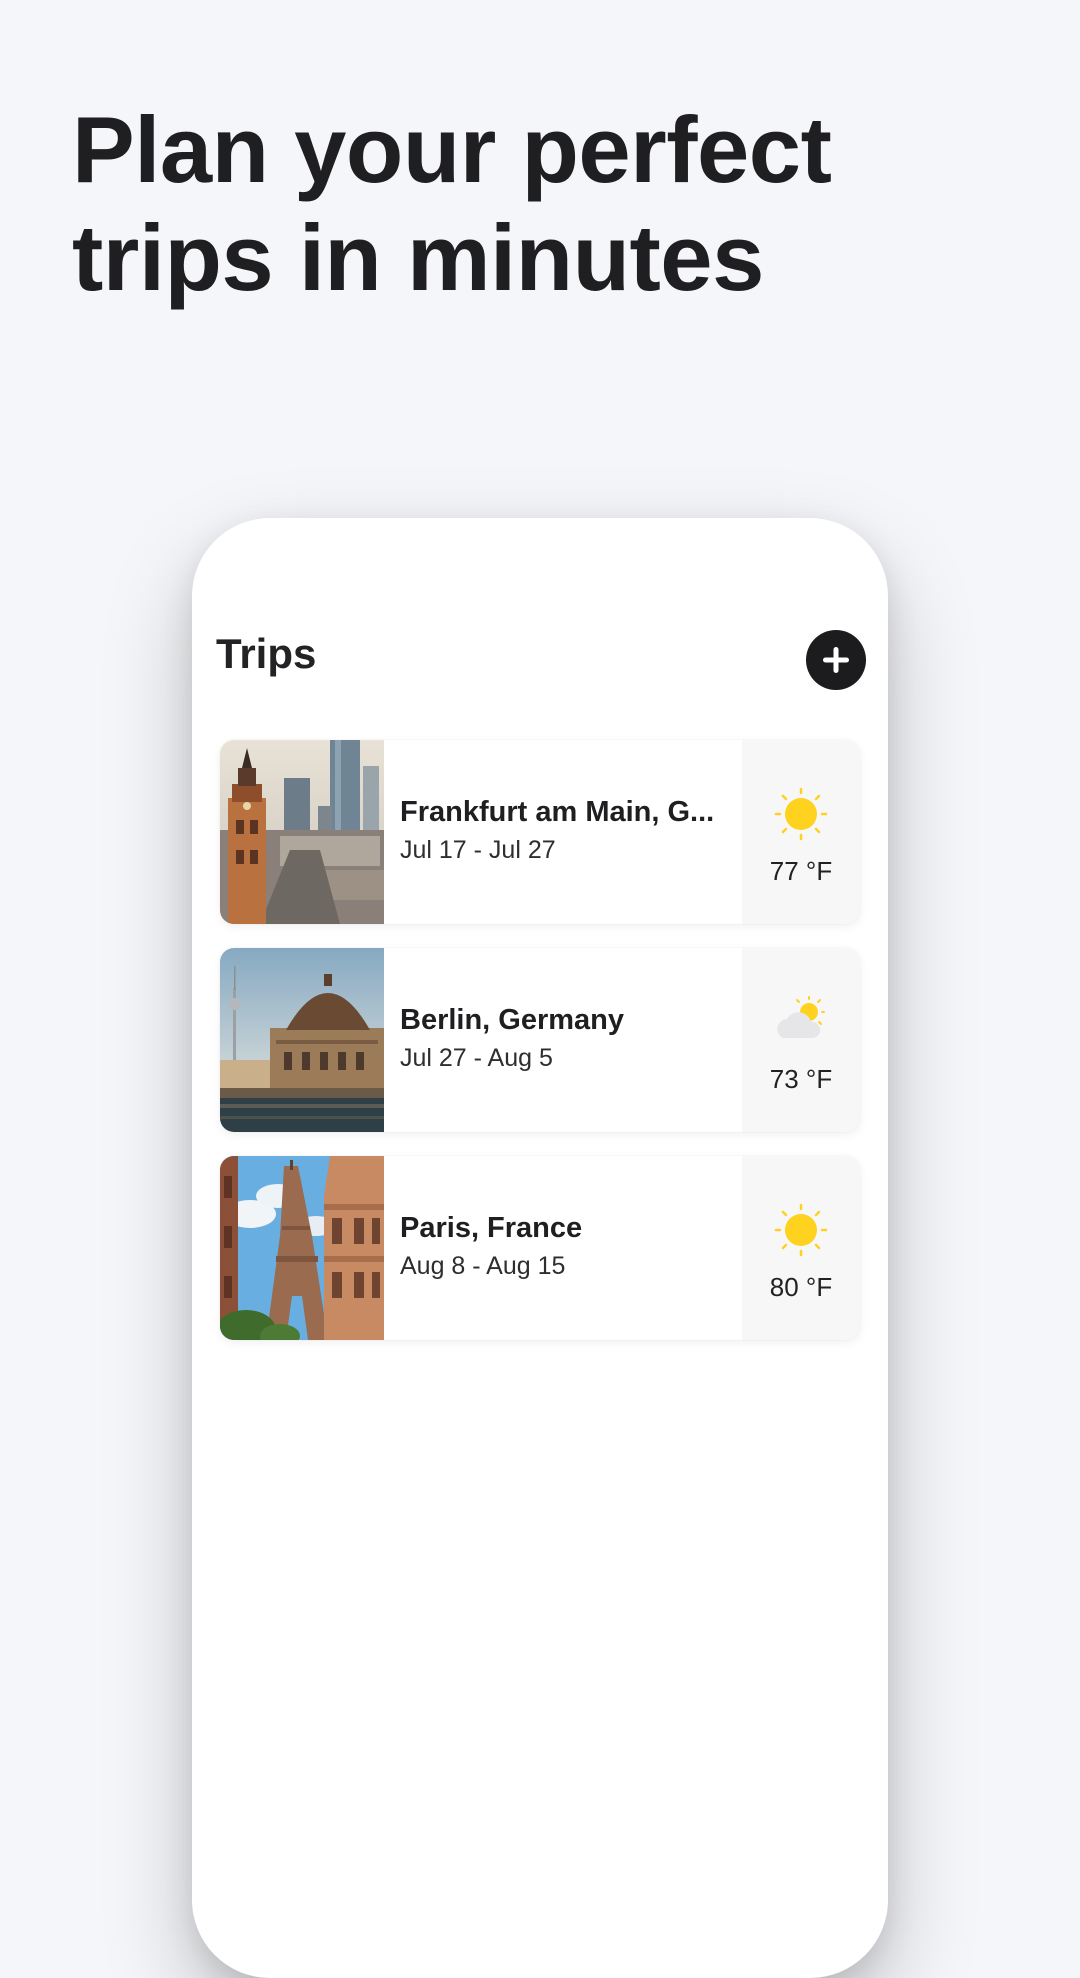 This screenshot has height=1978, width=1080. Describe the element at coordinates (563, 832) in the screenshot. I see `trip-info: Frankfurt am Main, G... Jul 17 - Jul 27` at that location.